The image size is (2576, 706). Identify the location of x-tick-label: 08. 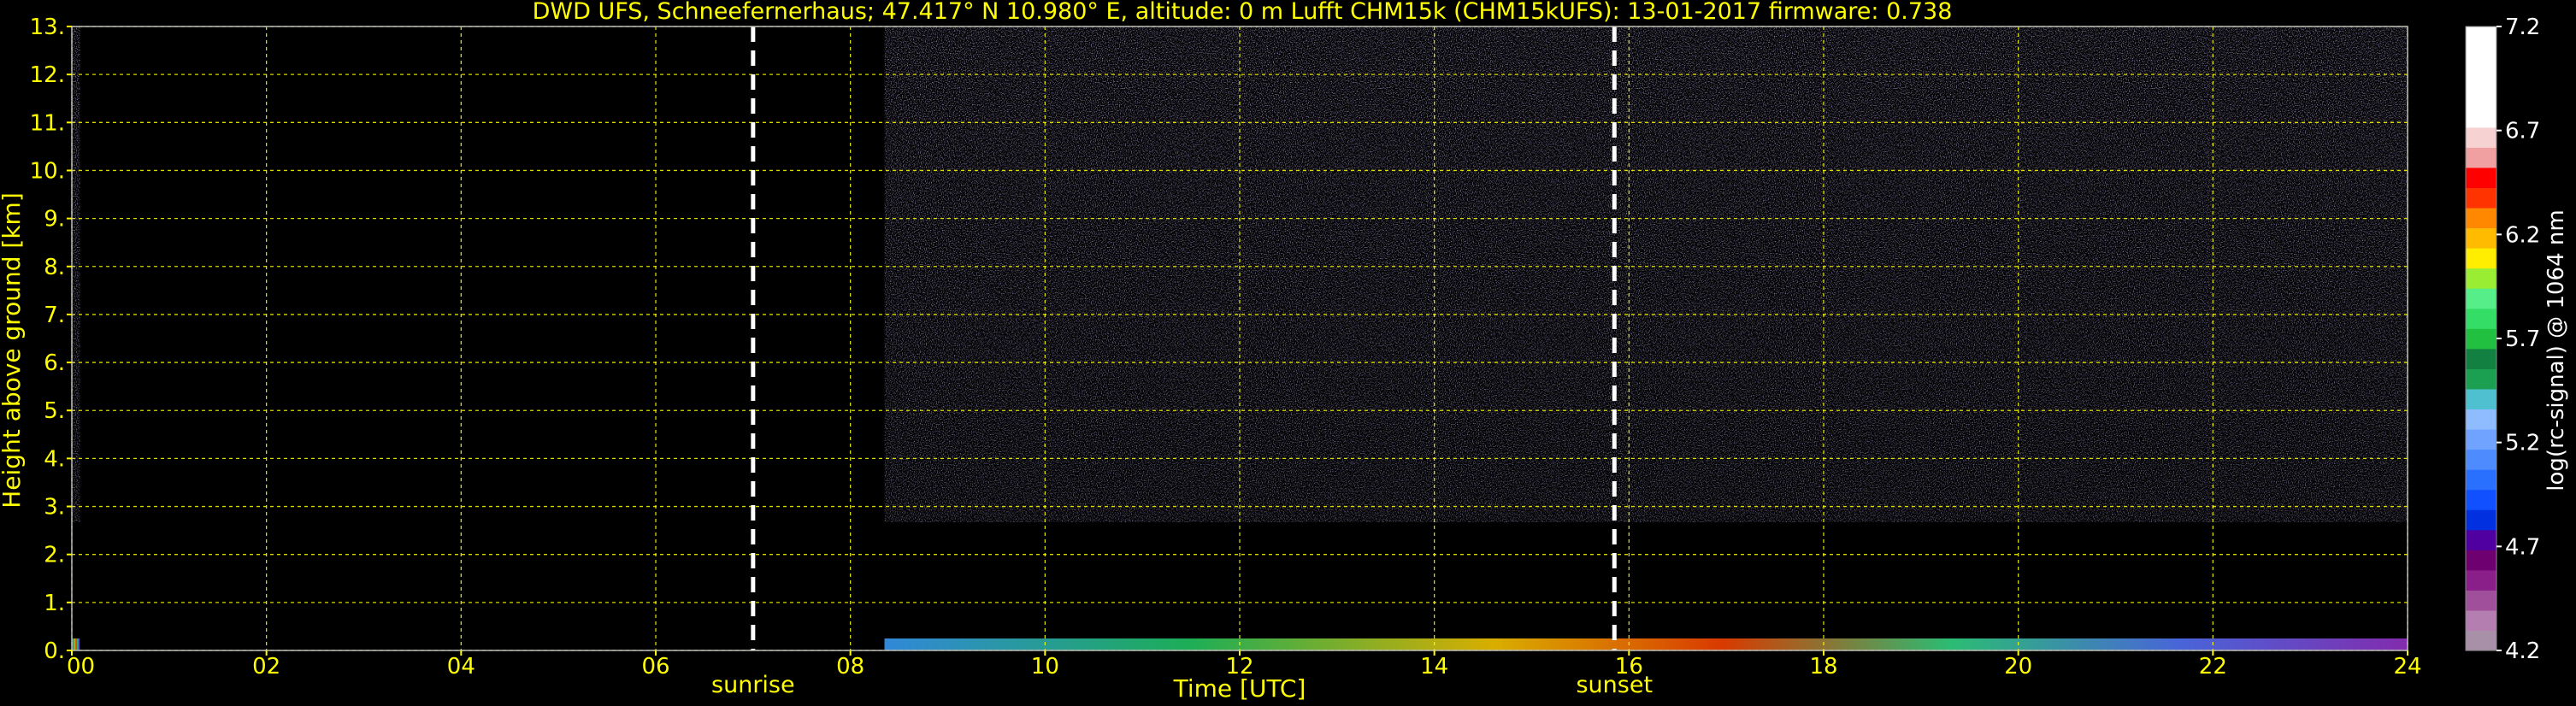
(850, 667).